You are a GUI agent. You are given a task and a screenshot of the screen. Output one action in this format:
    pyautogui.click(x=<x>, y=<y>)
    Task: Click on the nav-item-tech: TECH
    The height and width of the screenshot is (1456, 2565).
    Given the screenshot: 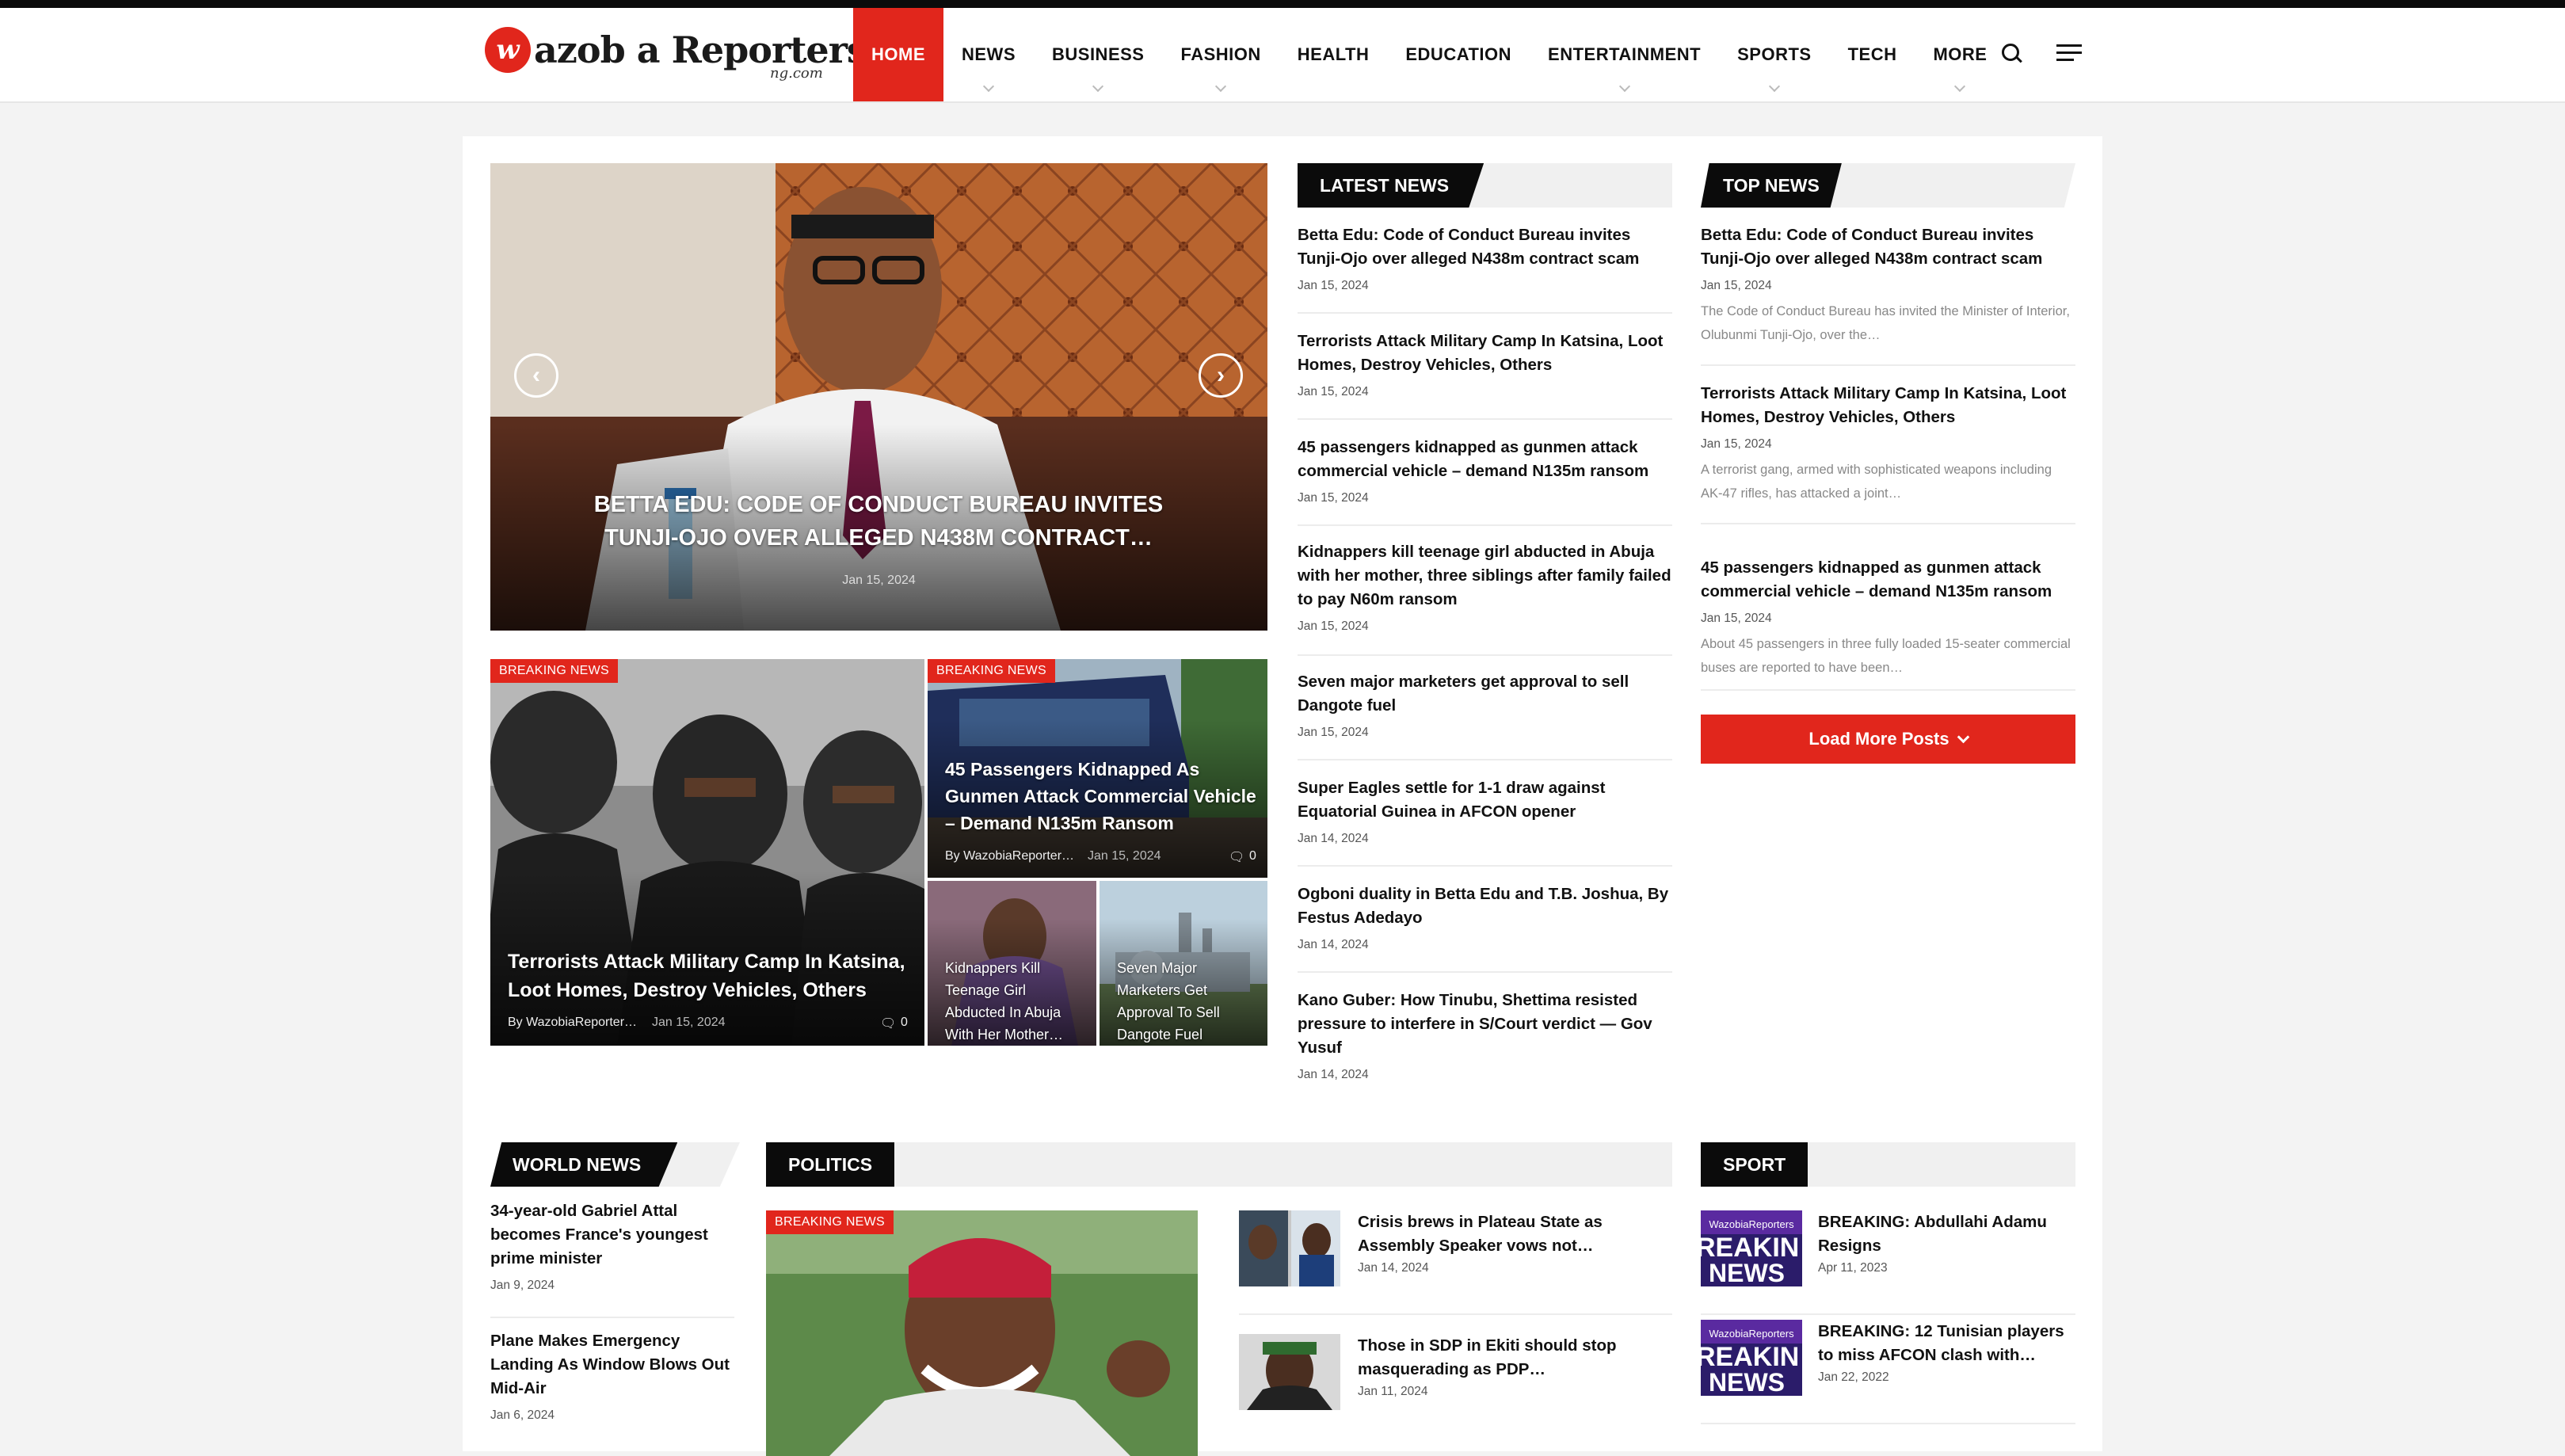 What is the action you would take?
    pyautogui.click(x=1873, y=54)
    